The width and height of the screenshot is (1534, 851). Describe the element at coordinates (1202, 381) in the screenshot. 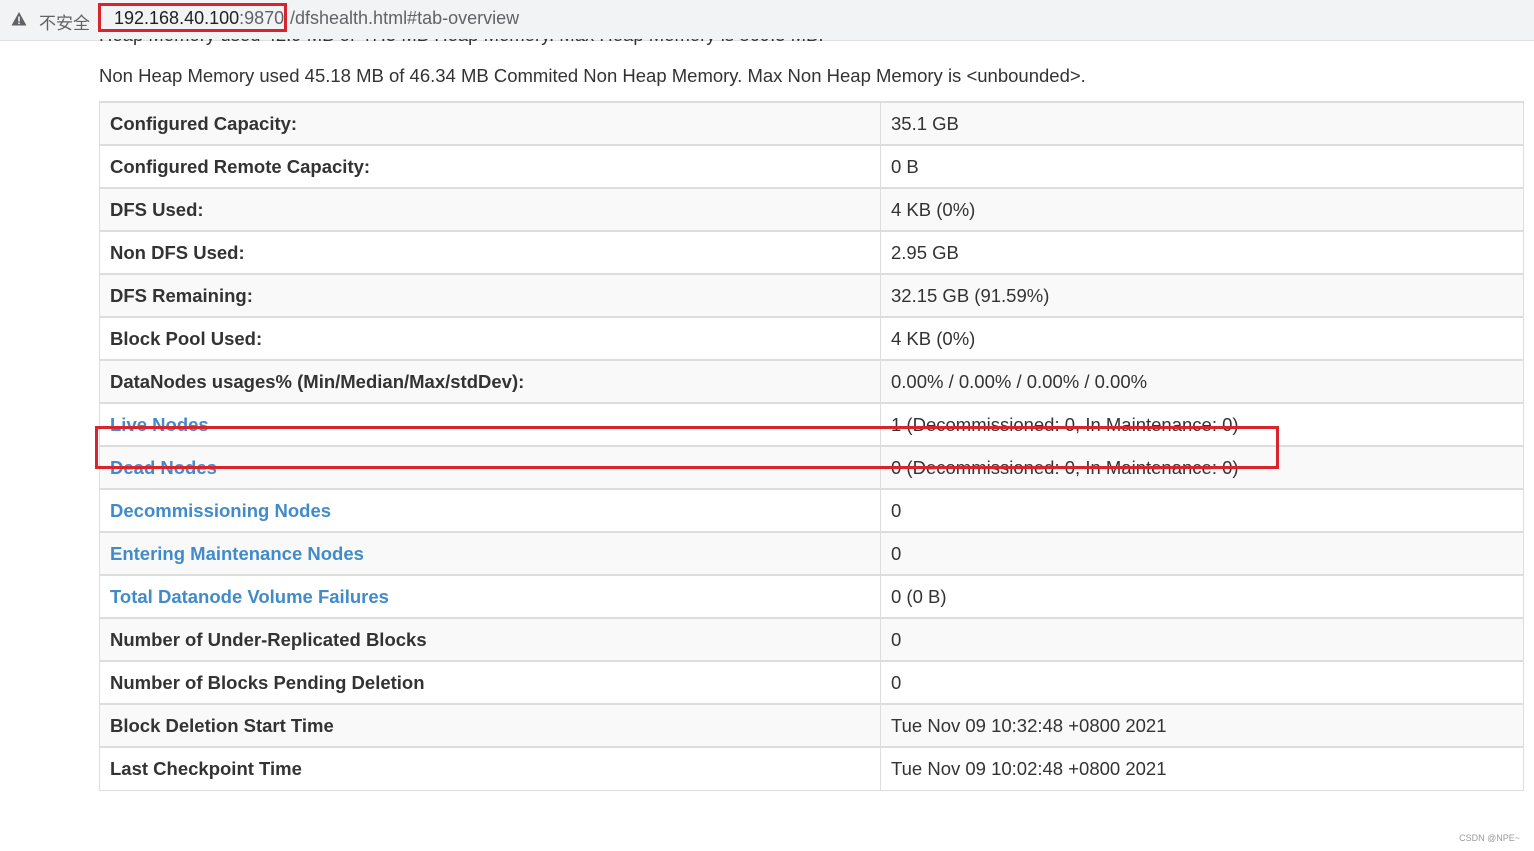

I see `row-value-cell: 0.00% / 0.00% / 0.00% / 0.00%` at that location.